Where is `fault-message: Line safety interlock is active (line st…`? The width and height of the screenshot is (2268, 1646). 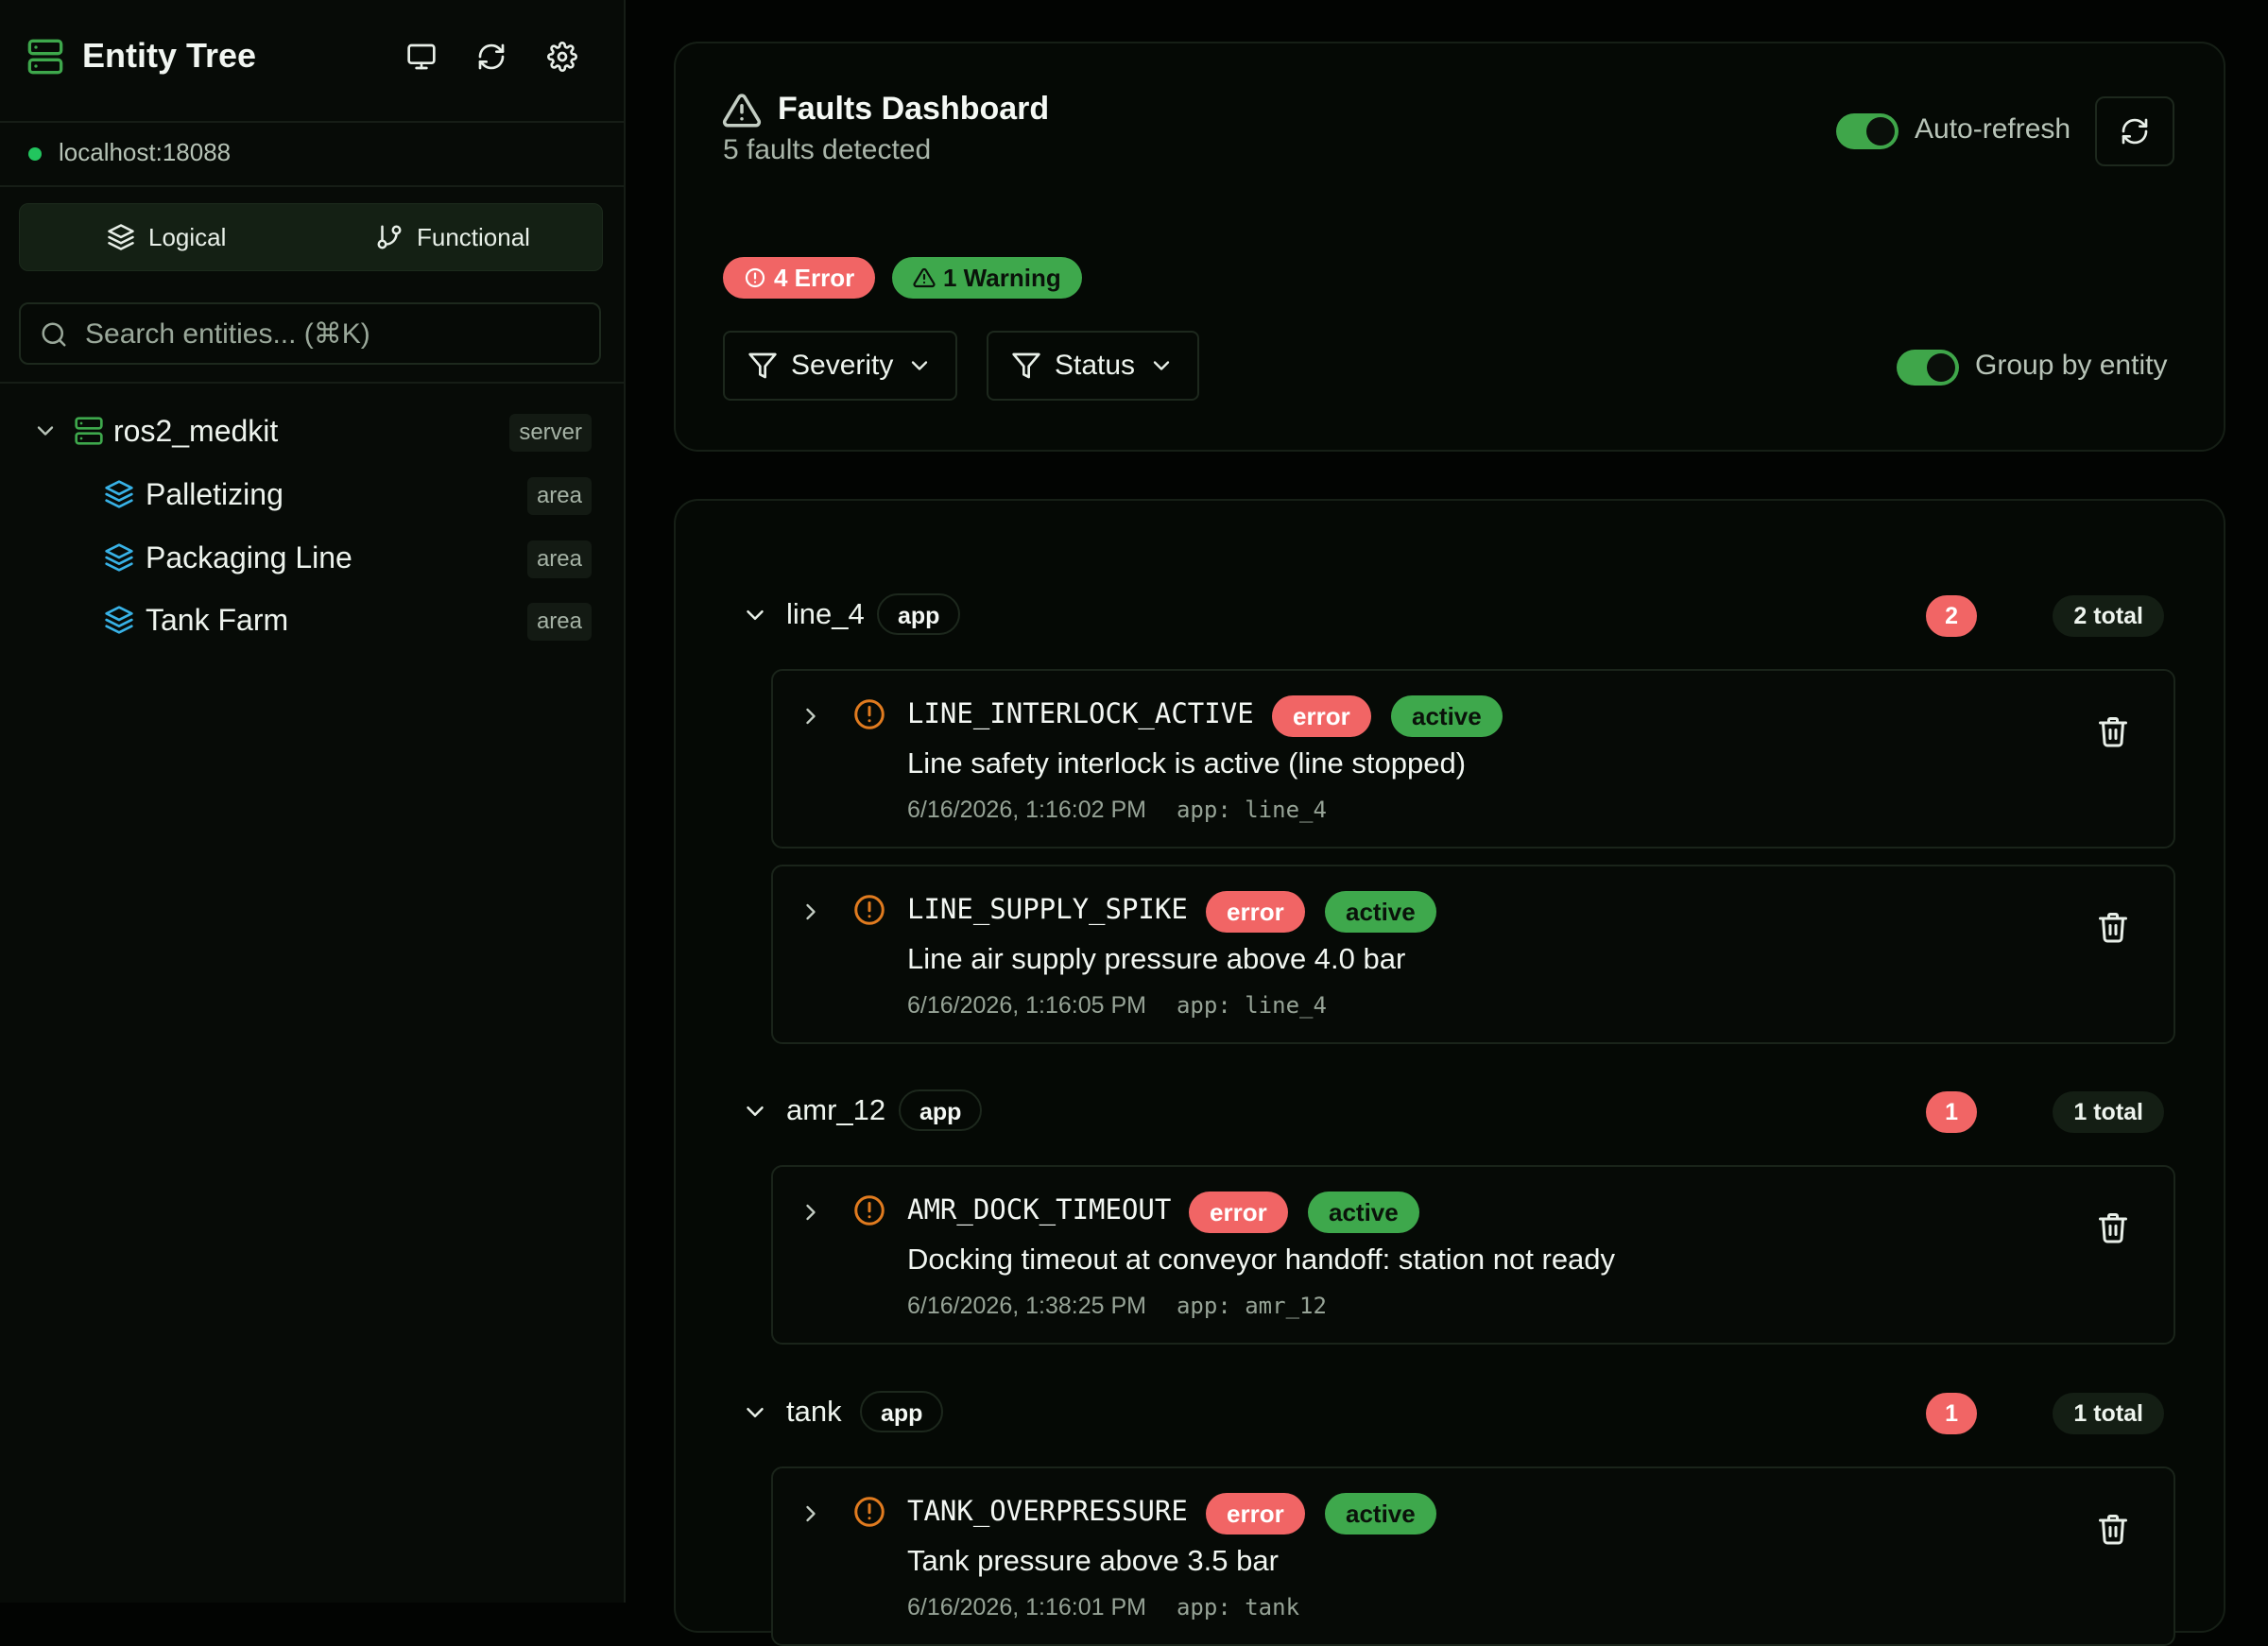 fault-message: Line safety interlock is active (line st… is located at coordinates (1187, 763).